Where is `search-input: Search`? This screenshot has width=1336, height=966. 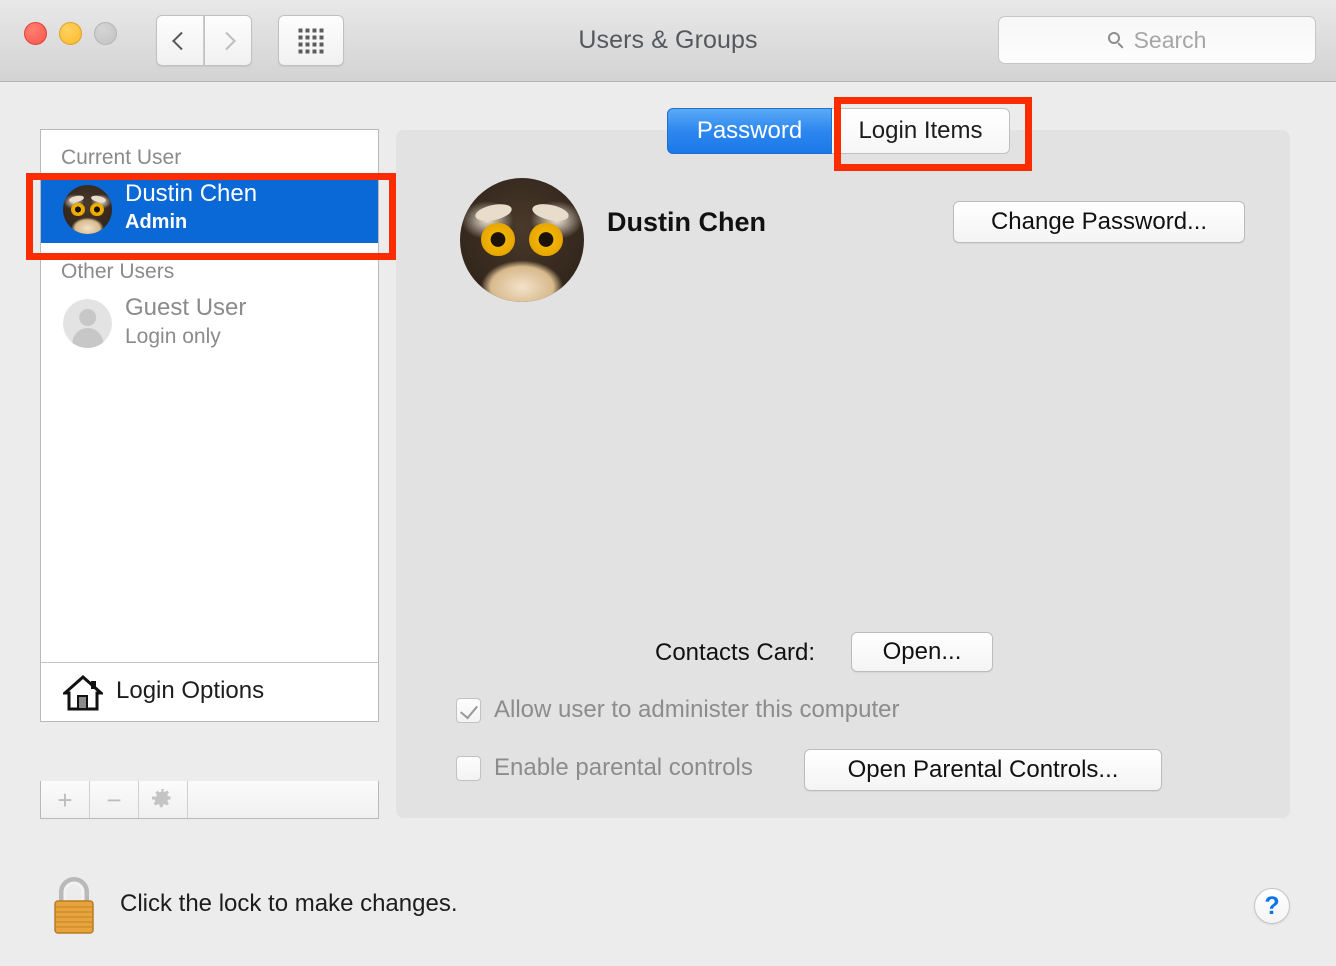 search-input: Search is located at coordinates (1157, 40).